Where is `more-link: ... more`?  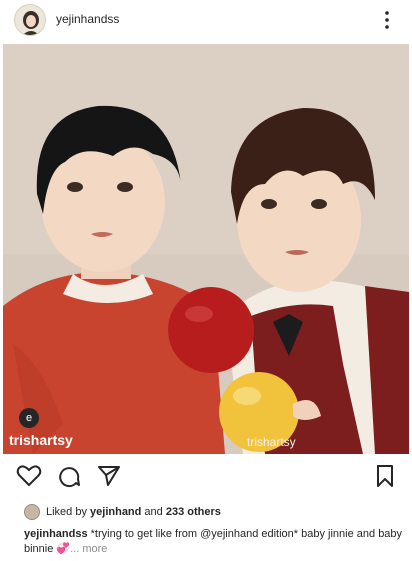 more-link: ... more is located at coordinates (88, 549).